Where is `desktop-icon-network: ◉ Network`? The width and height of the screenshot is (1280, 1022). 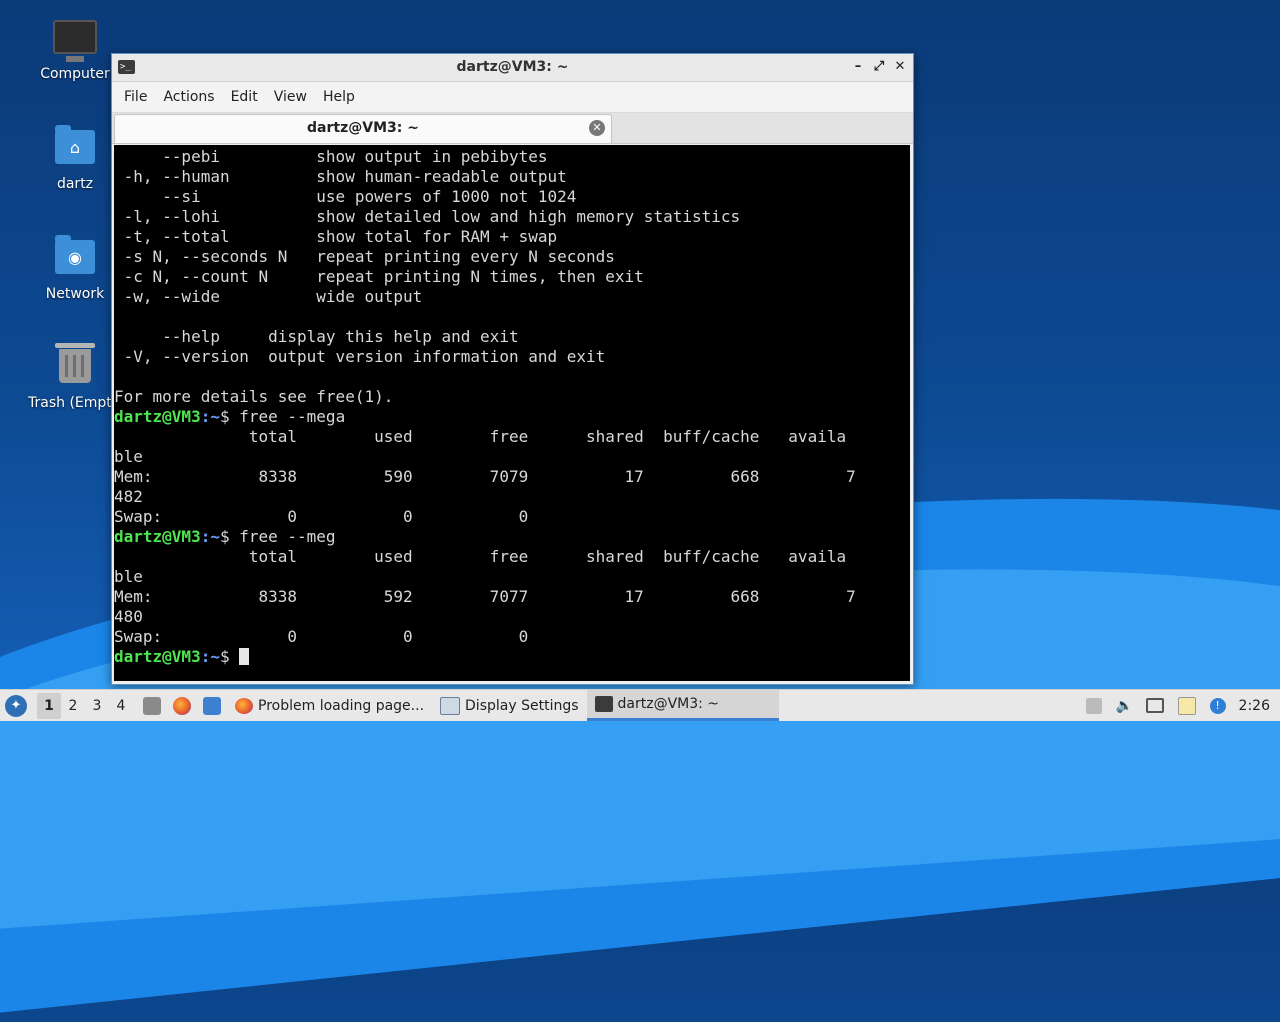 desktop-icon-network: ◉ Network is located at coordinates (75, 268).